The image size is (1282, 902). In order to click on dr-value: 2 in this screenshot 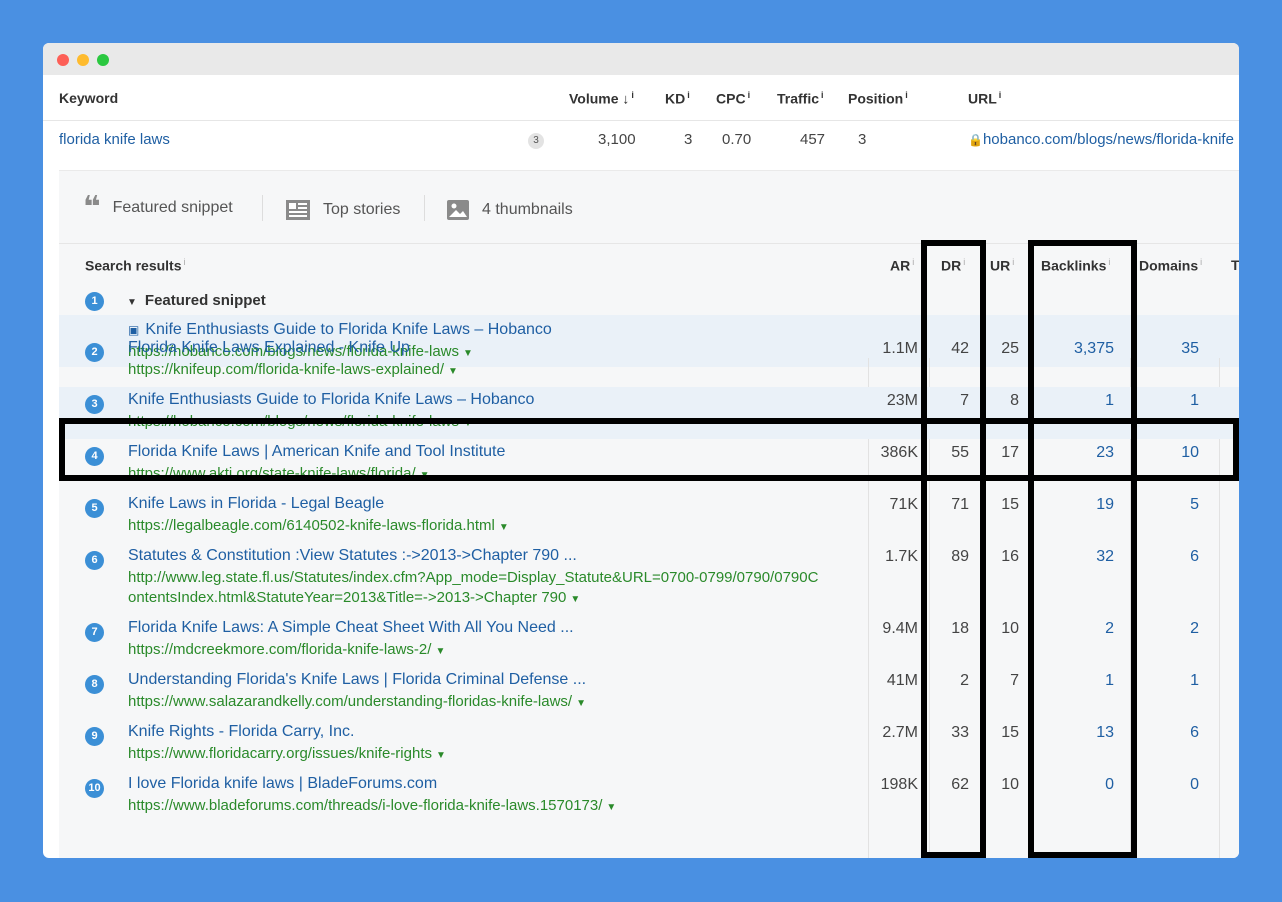, I will do `click(964, 680)`.